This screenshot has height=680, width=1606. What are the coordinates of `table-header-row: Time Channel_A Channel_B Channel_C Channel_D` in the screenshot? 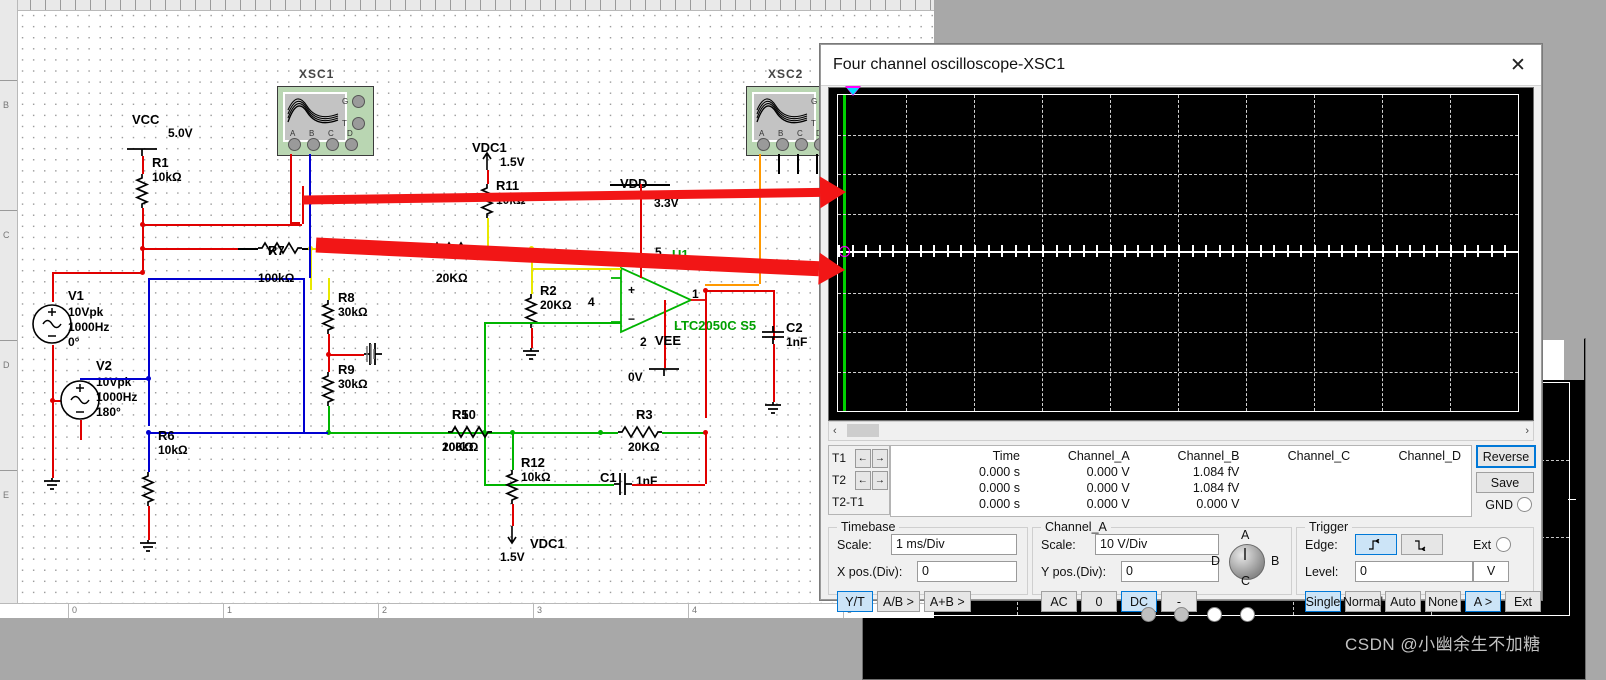 It's located at (1181, 456).